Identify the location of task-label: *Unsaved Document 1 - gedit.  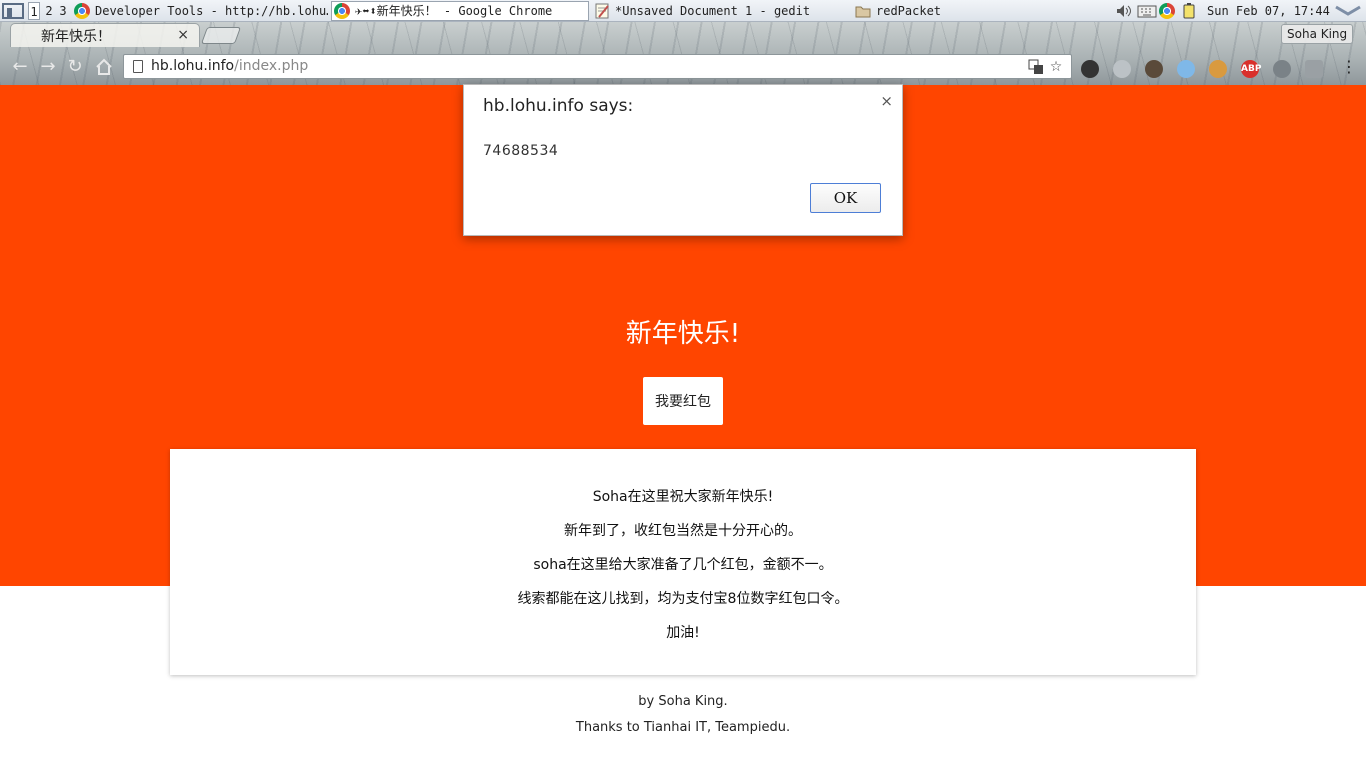
(713, 11).